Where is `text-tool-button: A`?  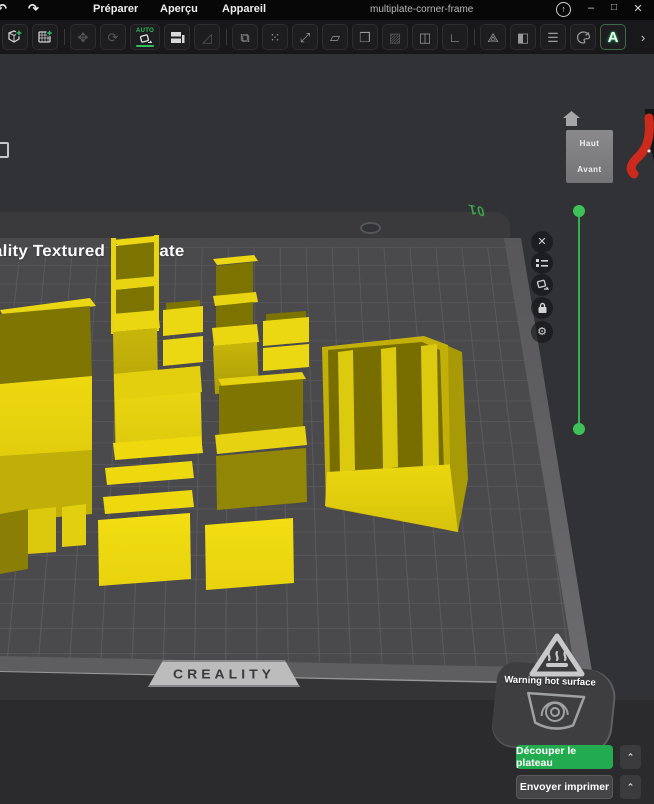 text-tool-button: A is located at coordinates (613, 37).